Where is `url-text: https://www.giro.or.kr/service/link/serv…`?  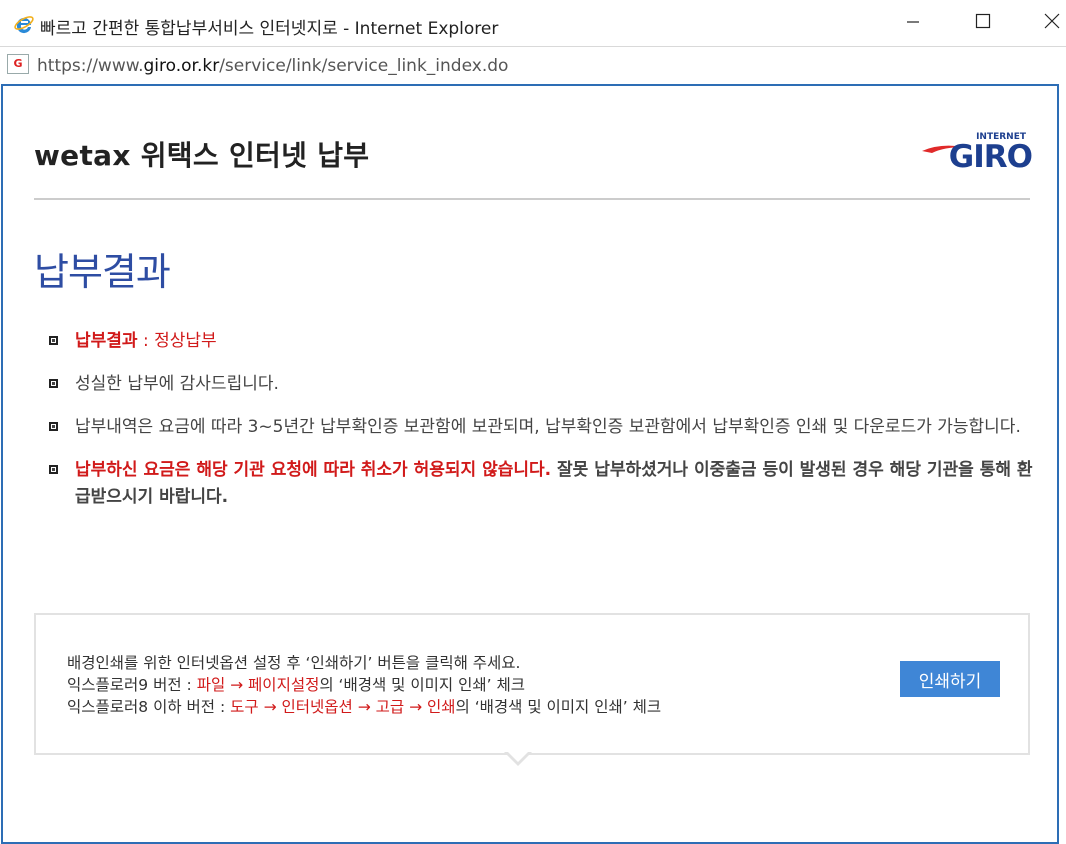 url-text: https://www.giro.or.kr/service/link/serv… is located at coordinates (272, 66).